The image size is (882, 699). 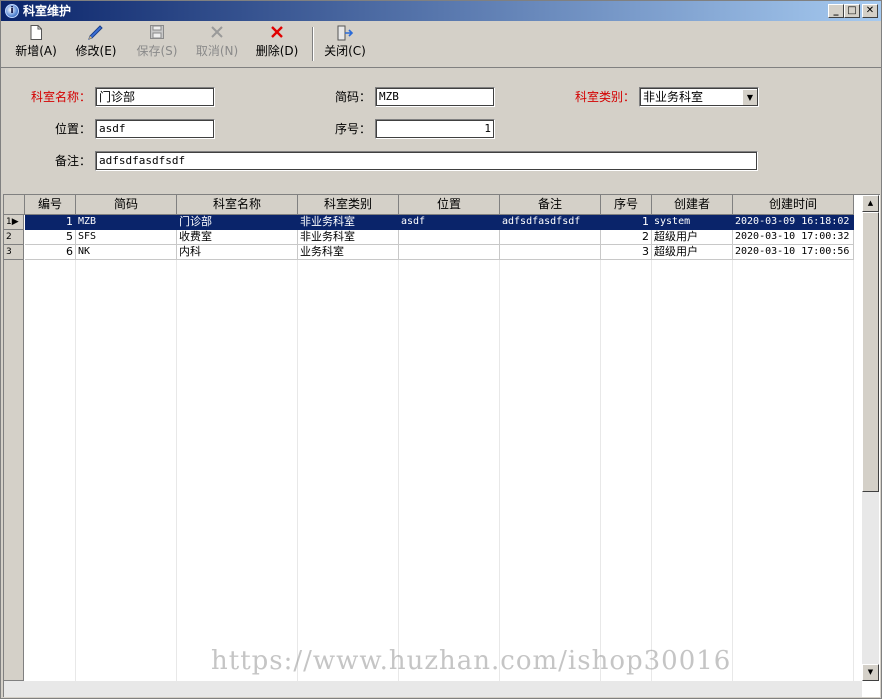 I want to click on location-input: asdf, so click(x=155, y=129).